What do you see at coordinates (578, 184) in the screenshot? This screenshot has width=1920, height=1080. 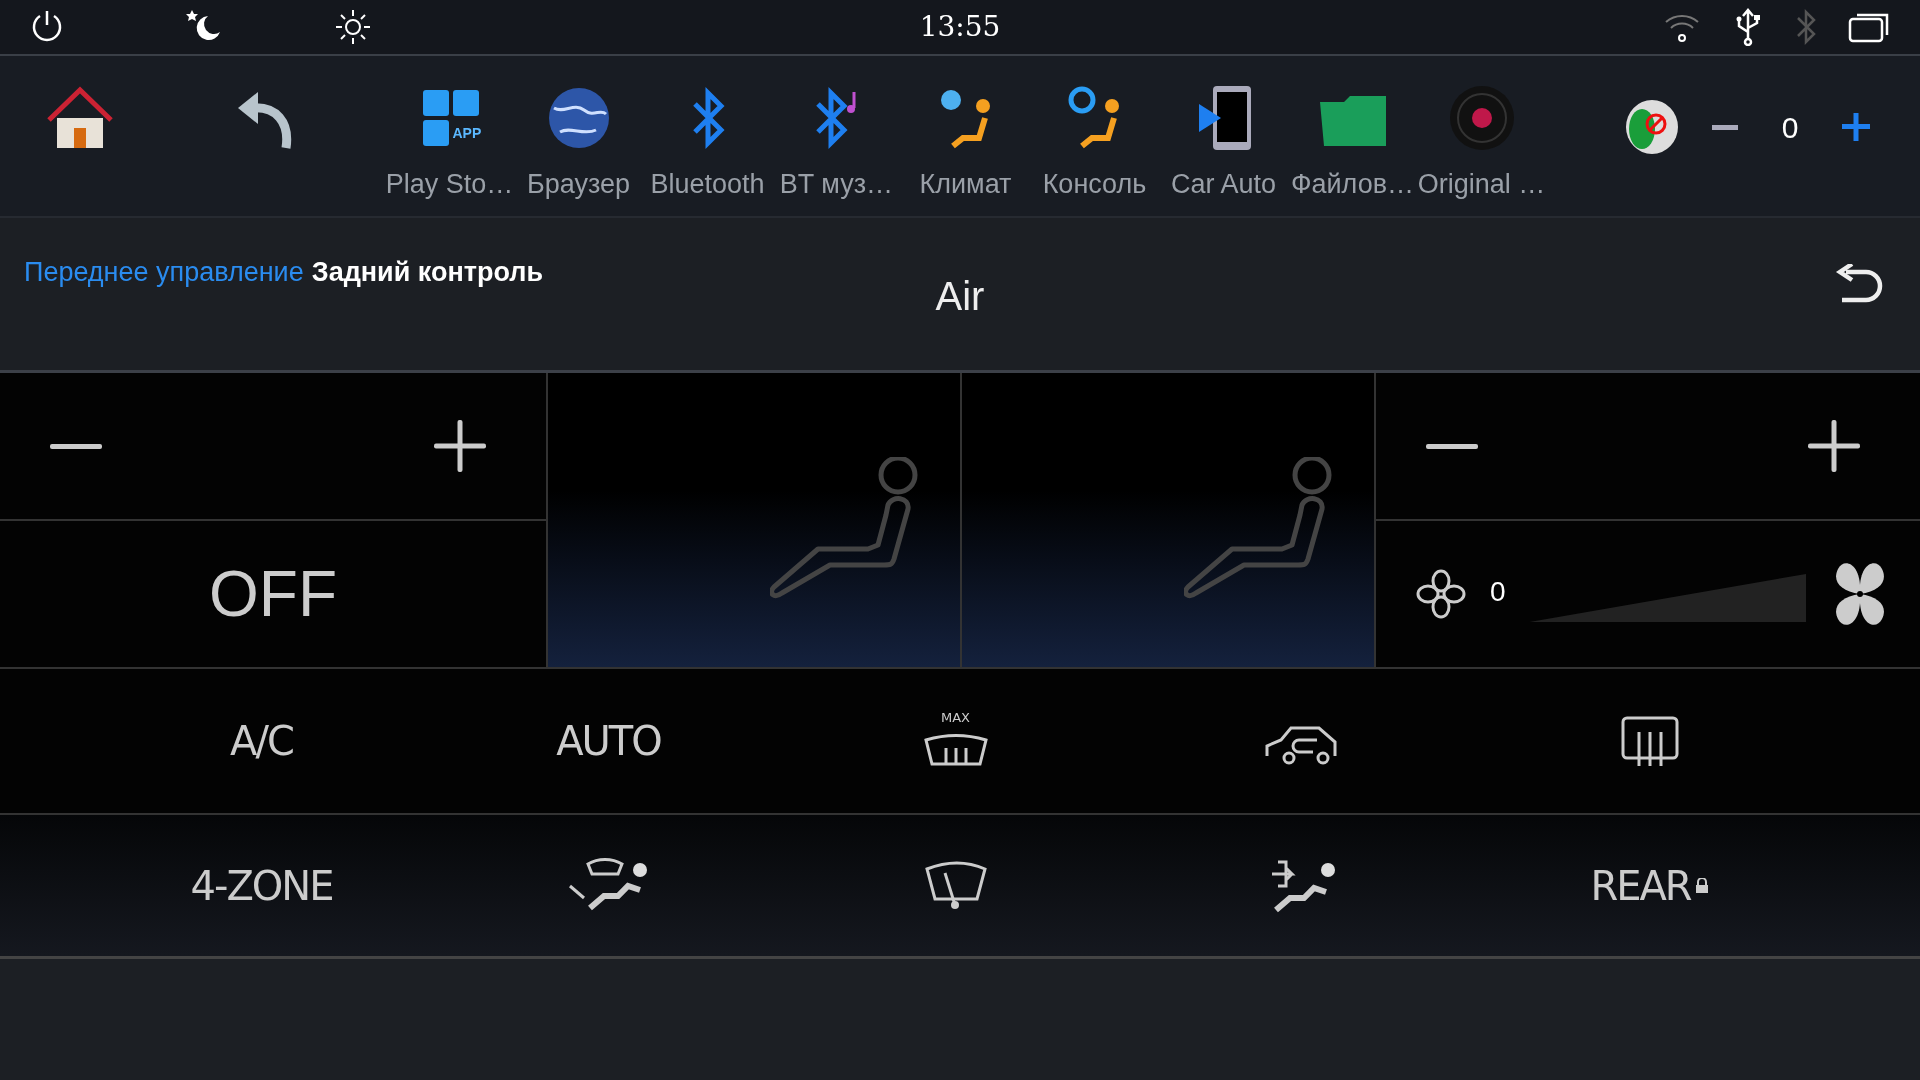 I see `app-label: Браузер` at bounding box center [578, 184].